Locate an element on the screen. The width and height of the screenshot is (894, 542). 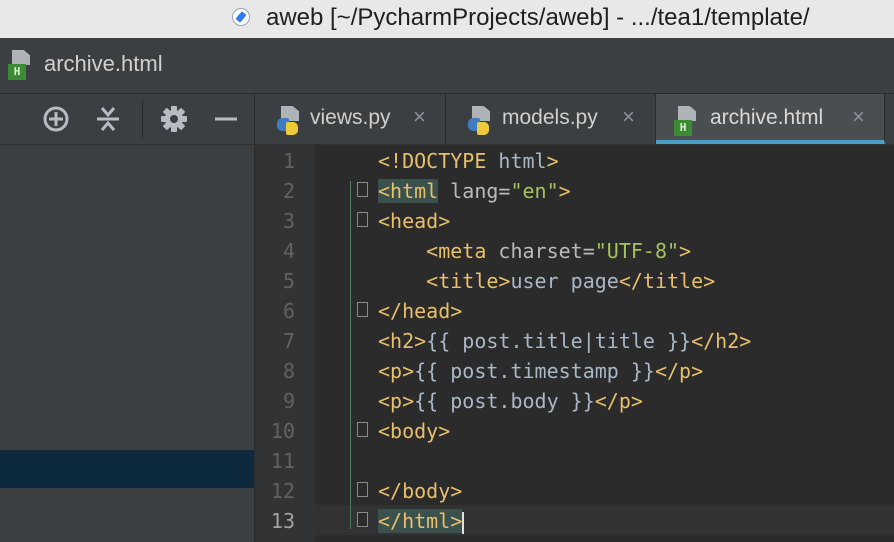
line-number: 8 is located at coordinates (288, 371).